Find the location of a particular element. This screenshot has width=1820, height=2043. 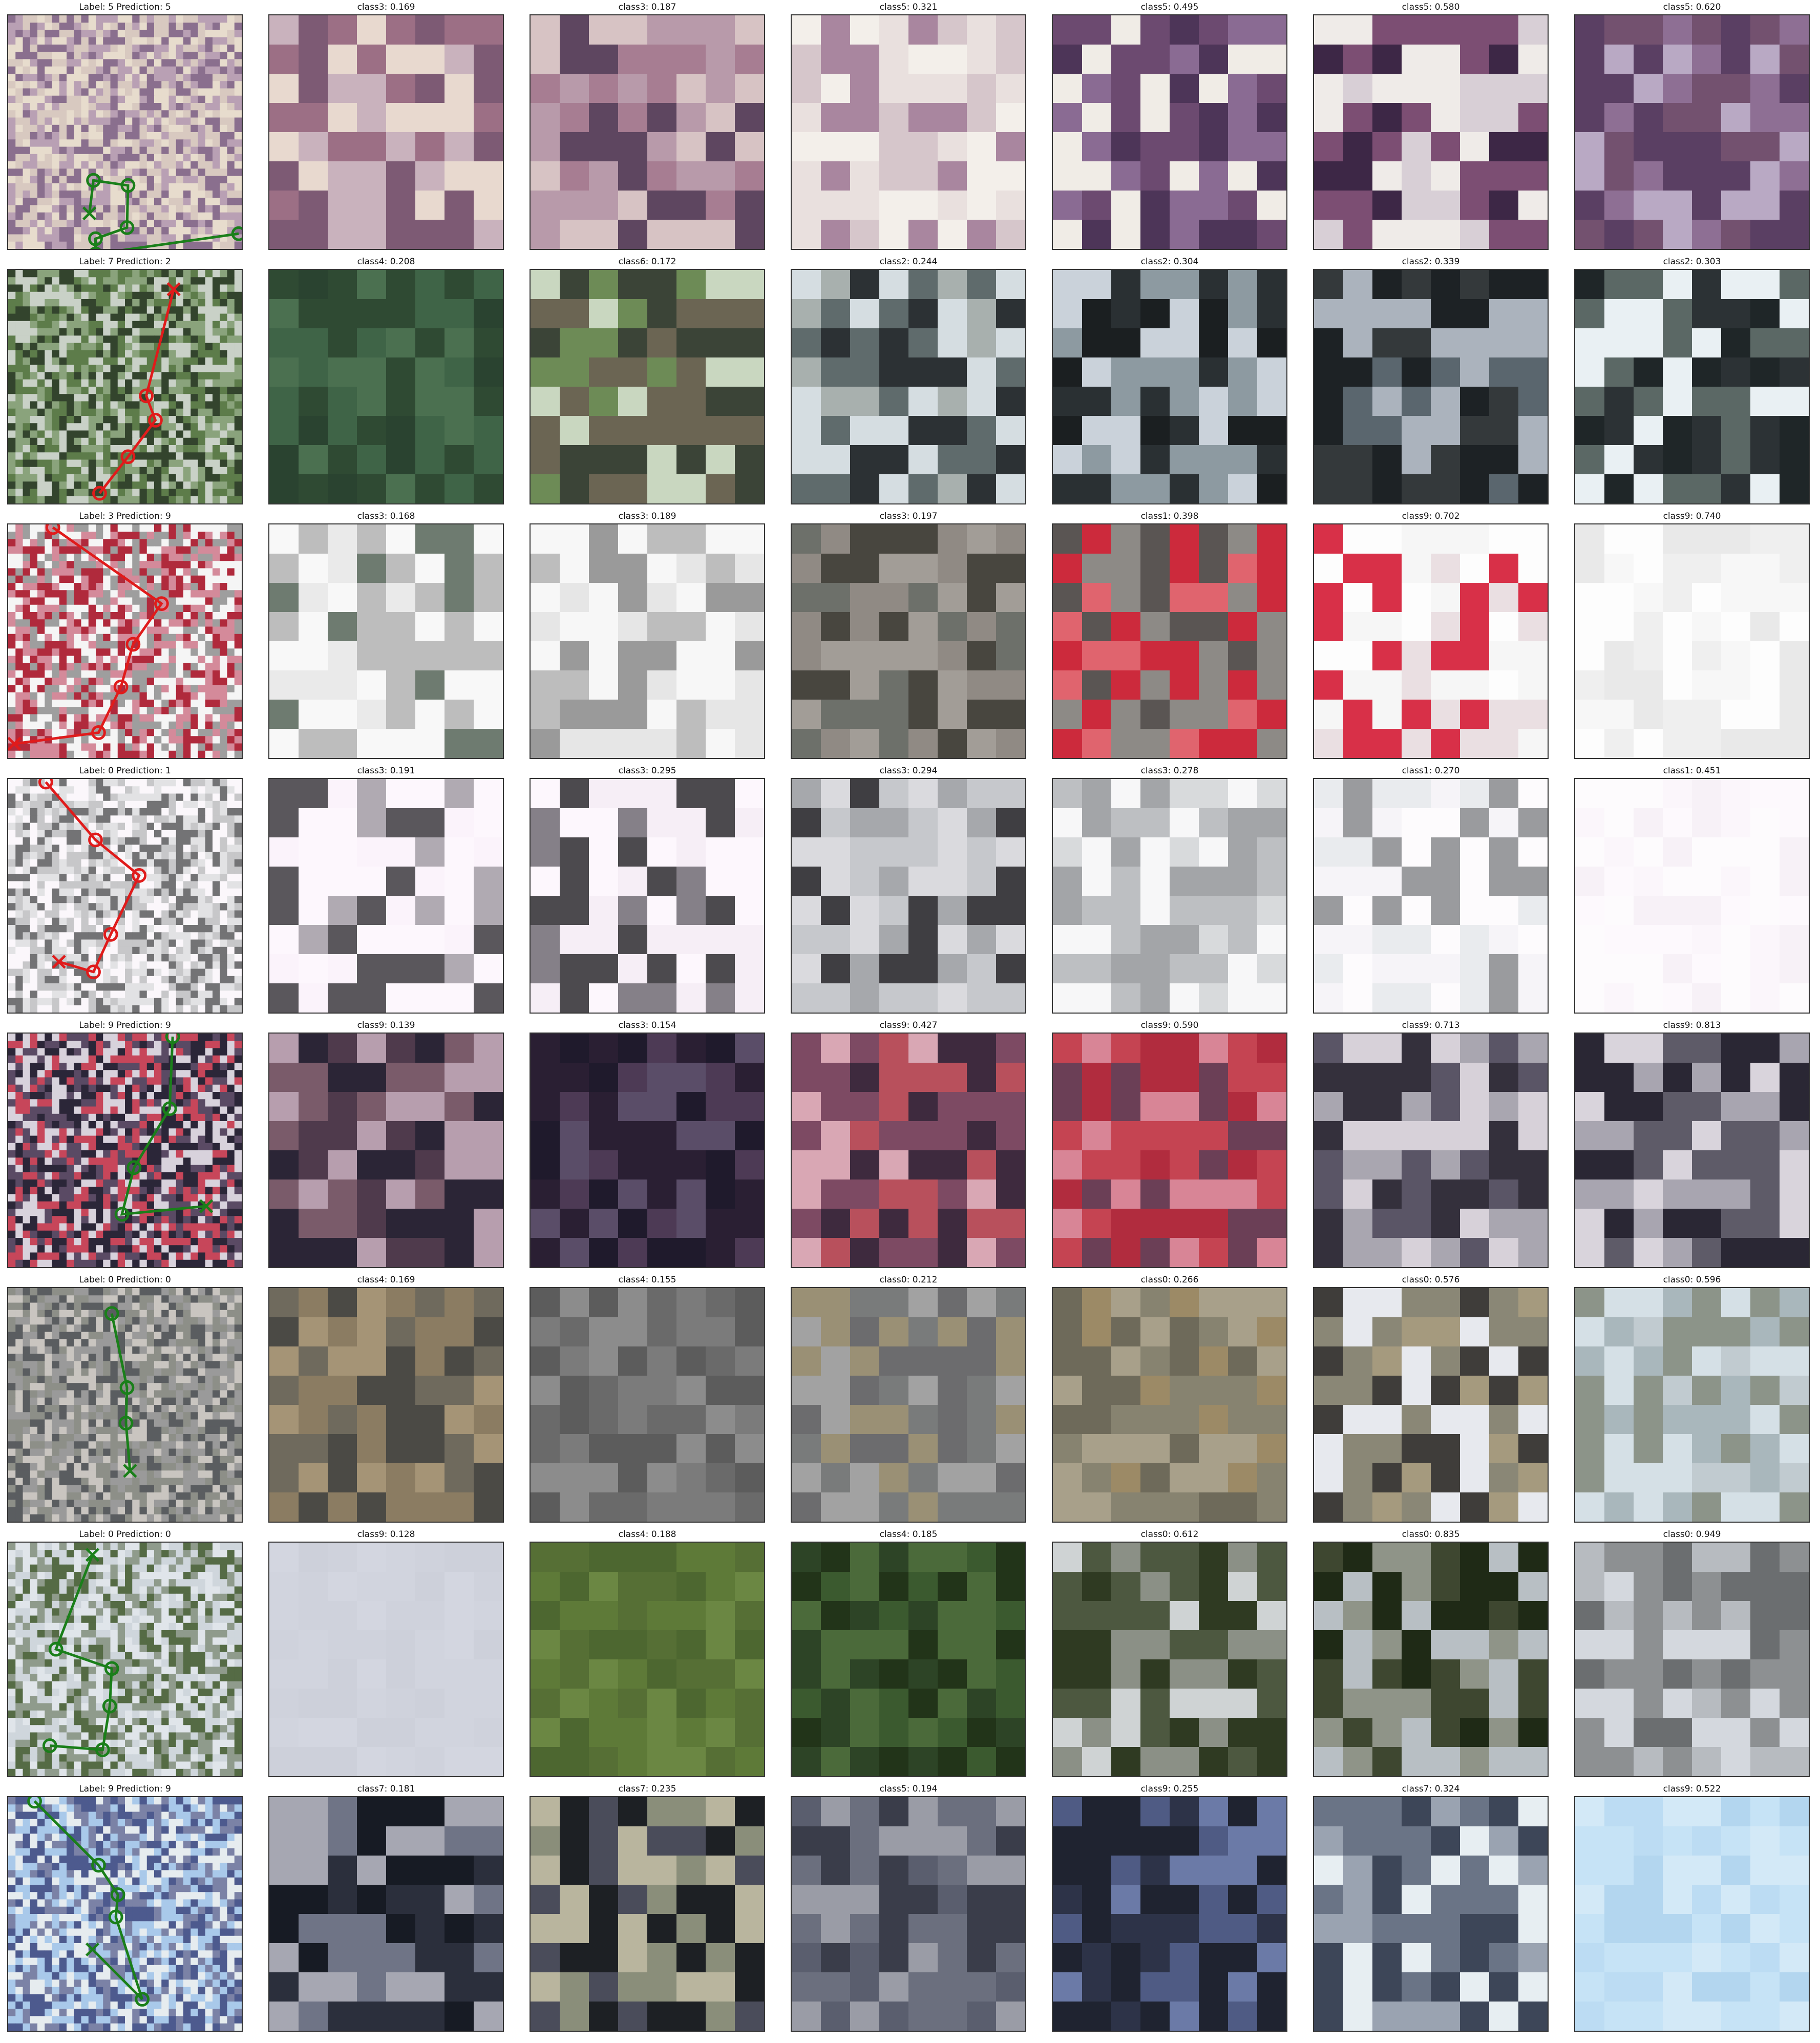

patch-title: class9: 0.740 is located at coordinates (1692, 516).